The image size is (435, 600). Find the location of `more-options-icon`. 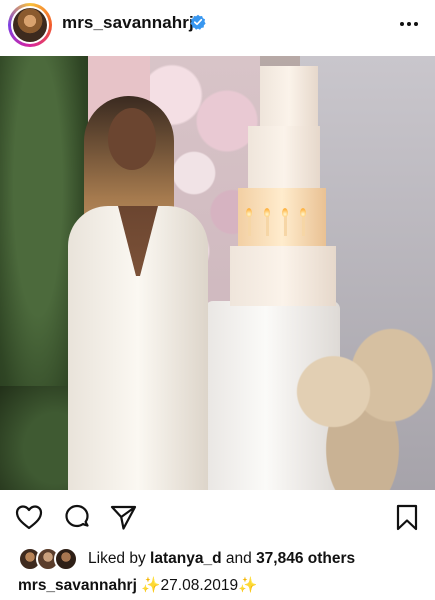

more-options-icon is located at coordinates (409, 24).